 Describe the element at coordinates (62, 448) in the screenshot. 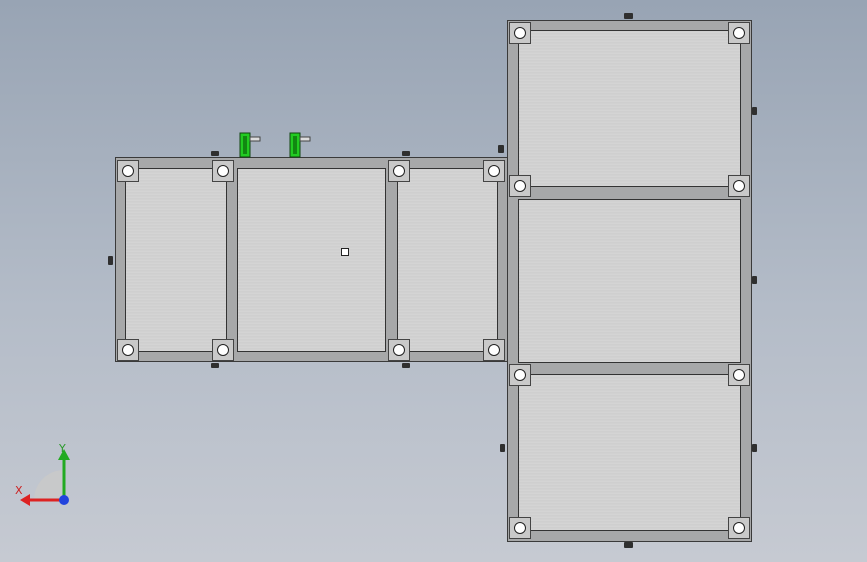

I see `y-axis-label: Y` at that location.